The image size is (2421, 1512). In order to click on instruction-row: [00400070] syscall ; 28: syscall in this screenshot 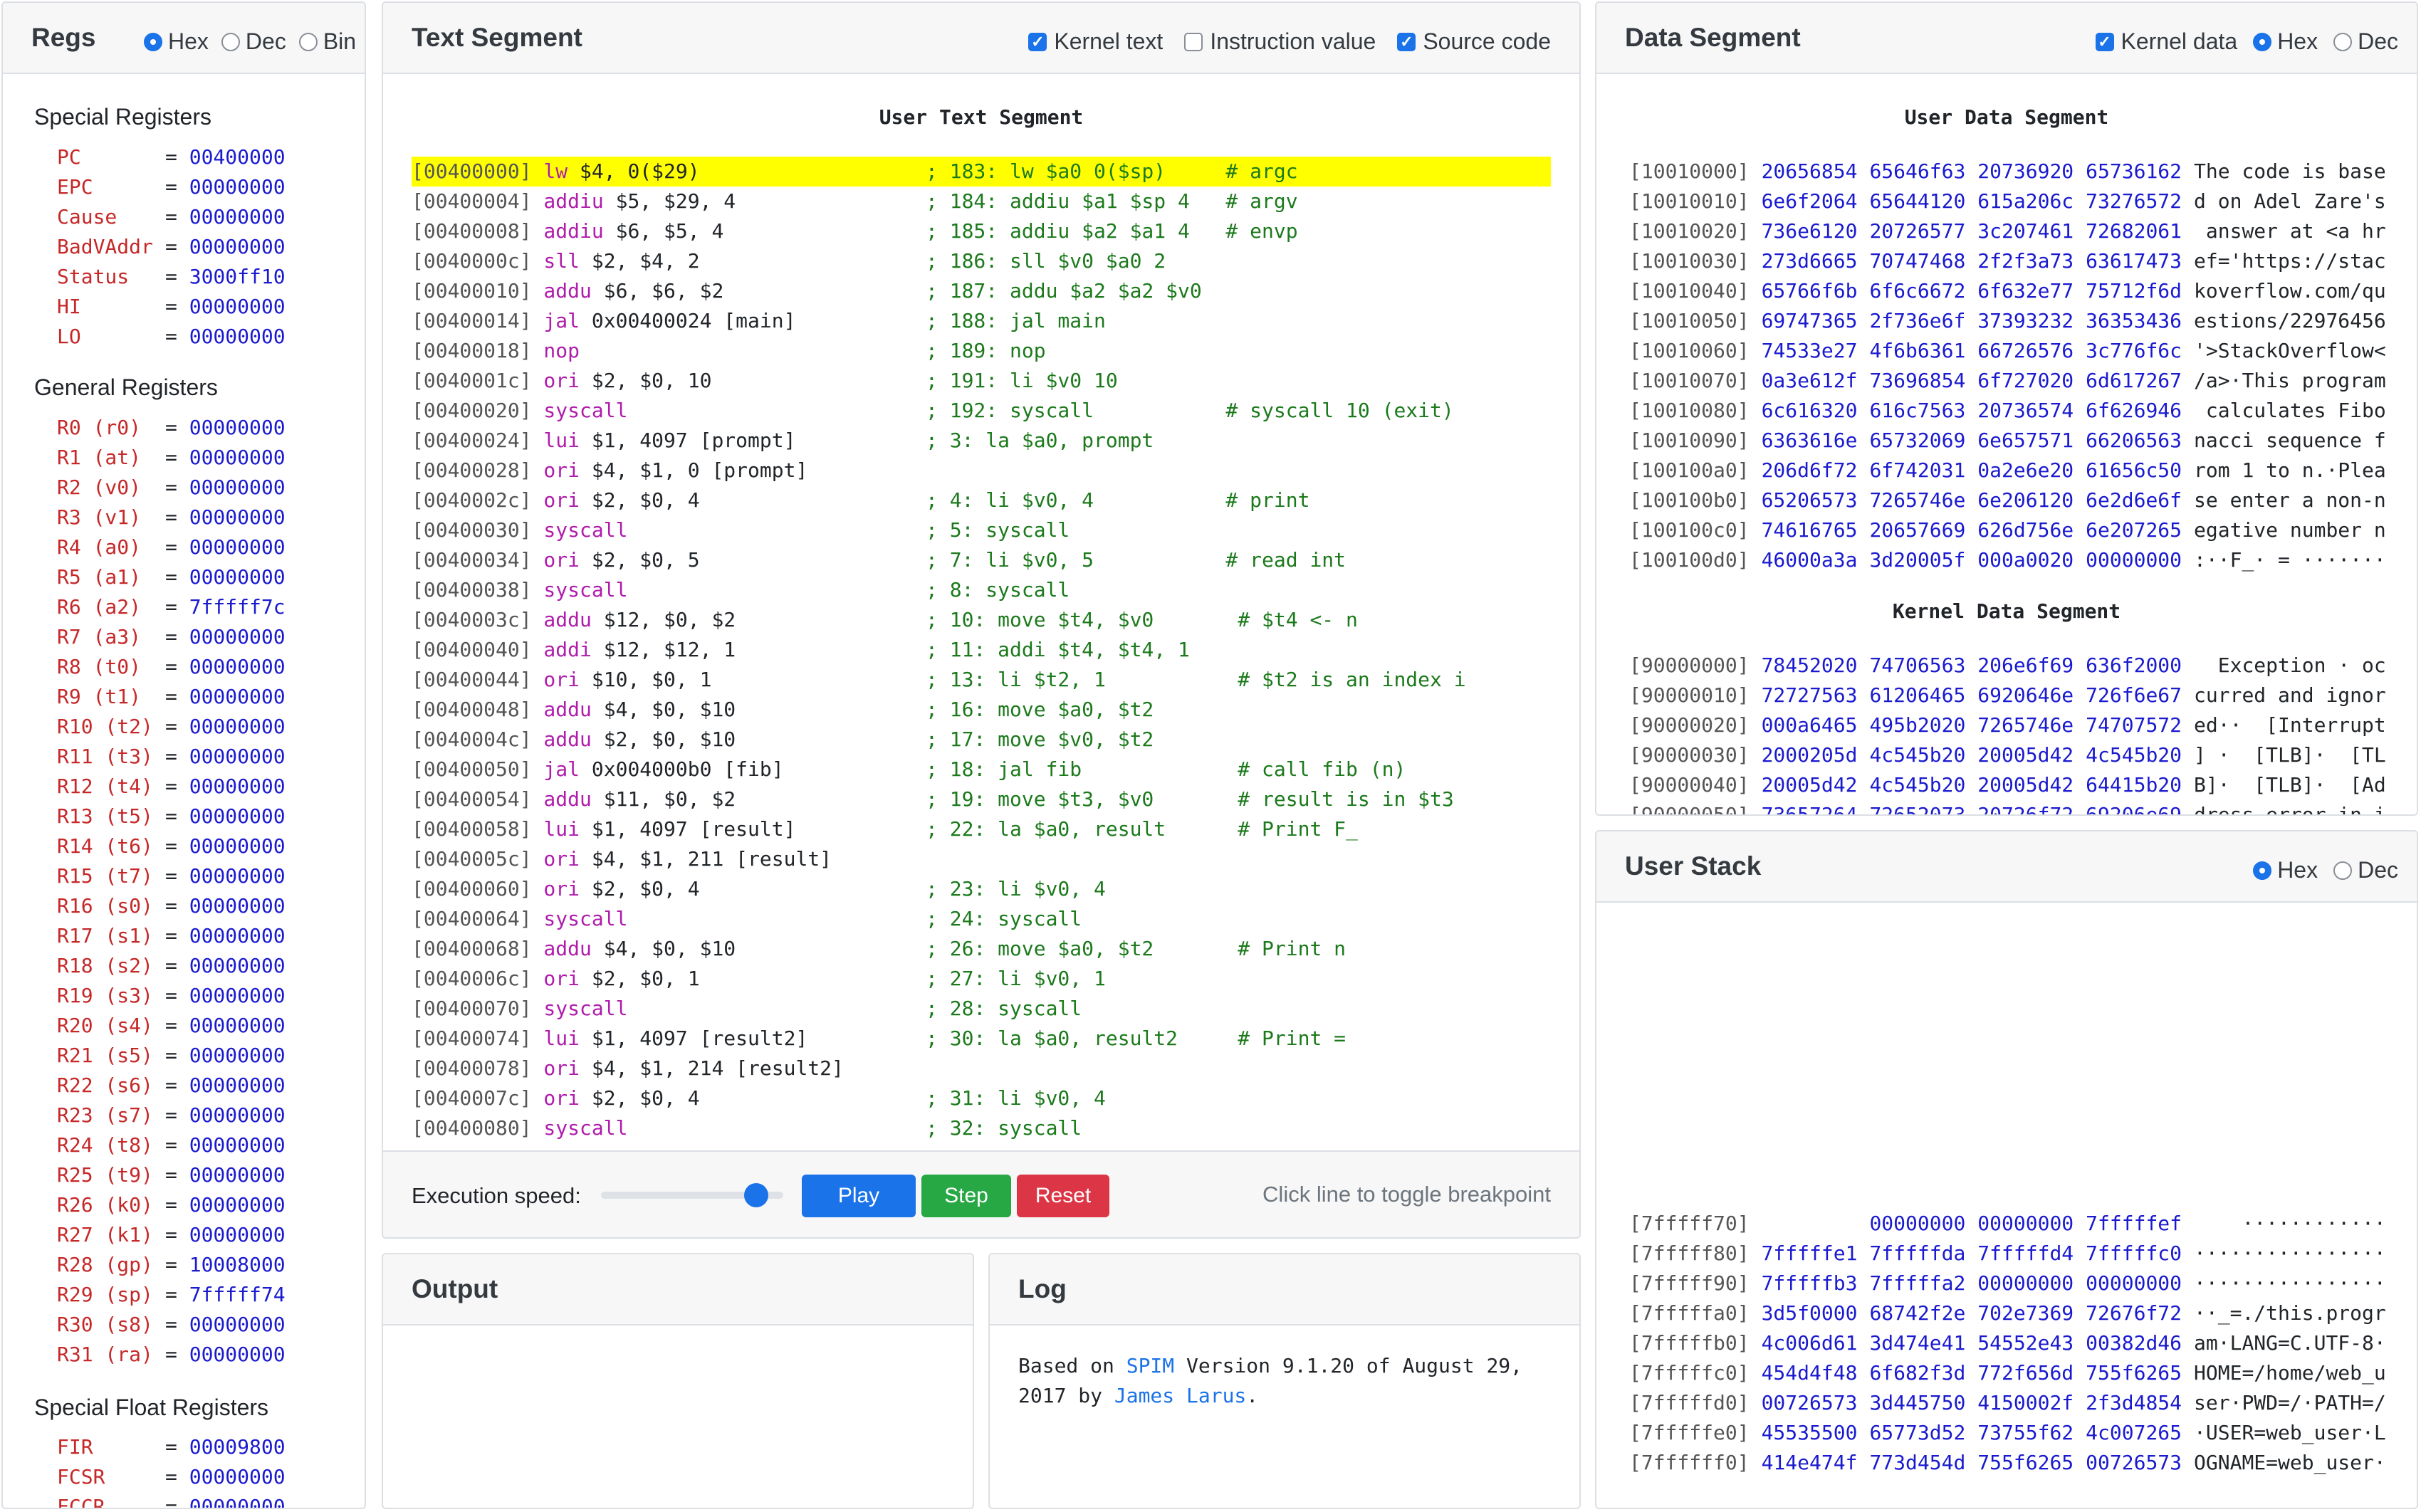, I will do `click(981, 1009)`.